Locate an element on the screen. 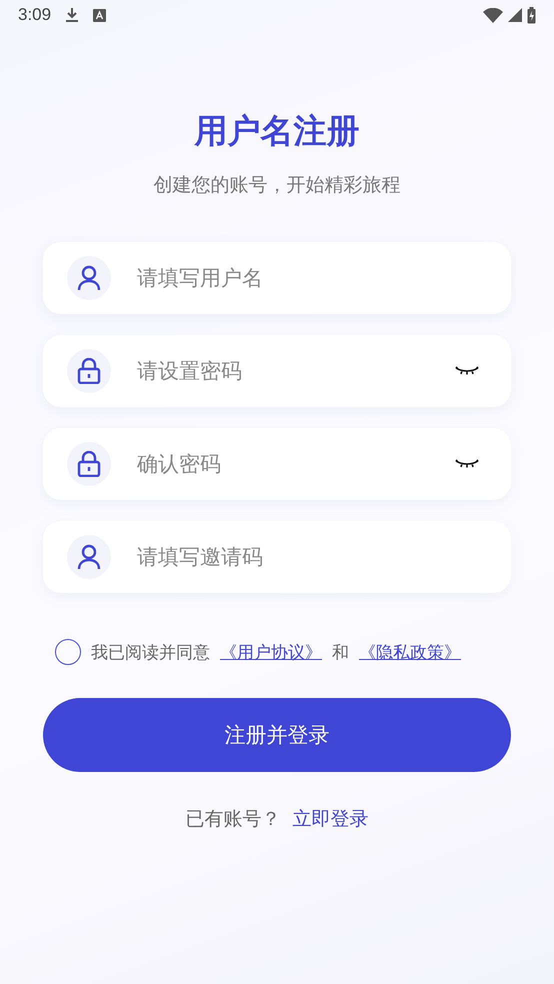  input-field: 请填写用户名 is located at coordinates (311, 278).